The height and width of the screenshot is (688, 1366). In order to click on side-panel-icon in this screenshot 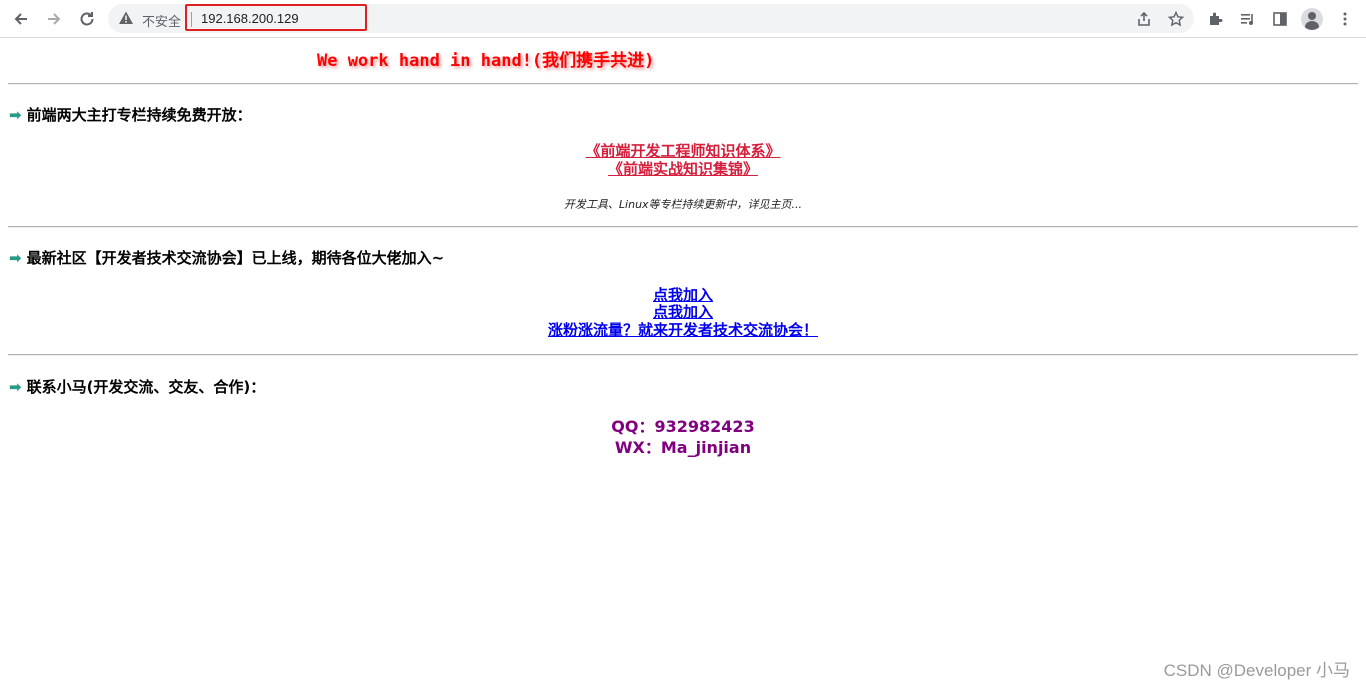, I will do `click(1280, 19)`.